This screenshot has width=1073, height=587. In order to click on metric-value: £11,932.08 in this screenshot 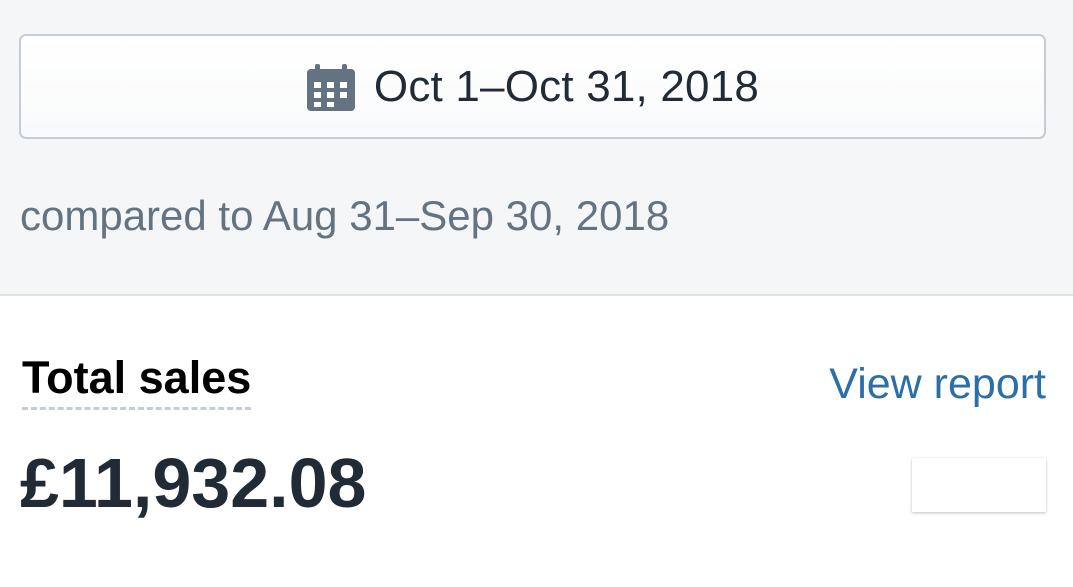, I will do `click(193, 483)`.